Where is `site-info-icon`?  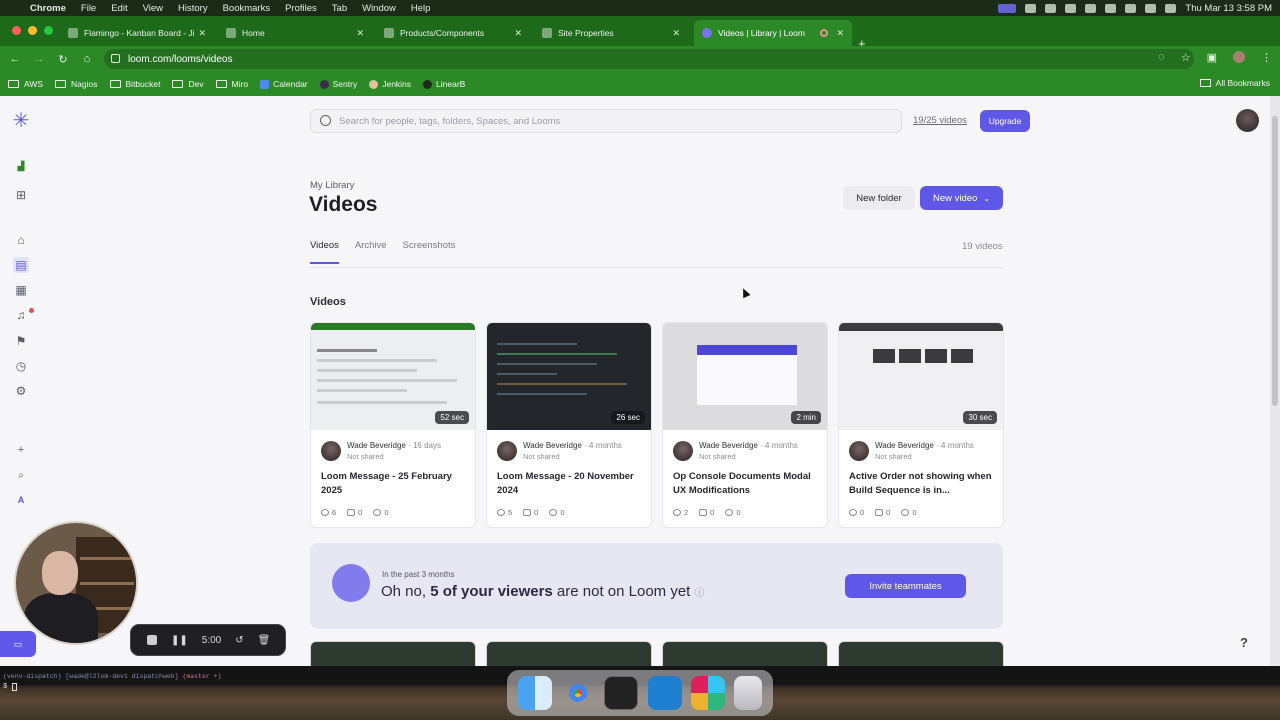
site-info-icon is located at coordinates (115, 58).